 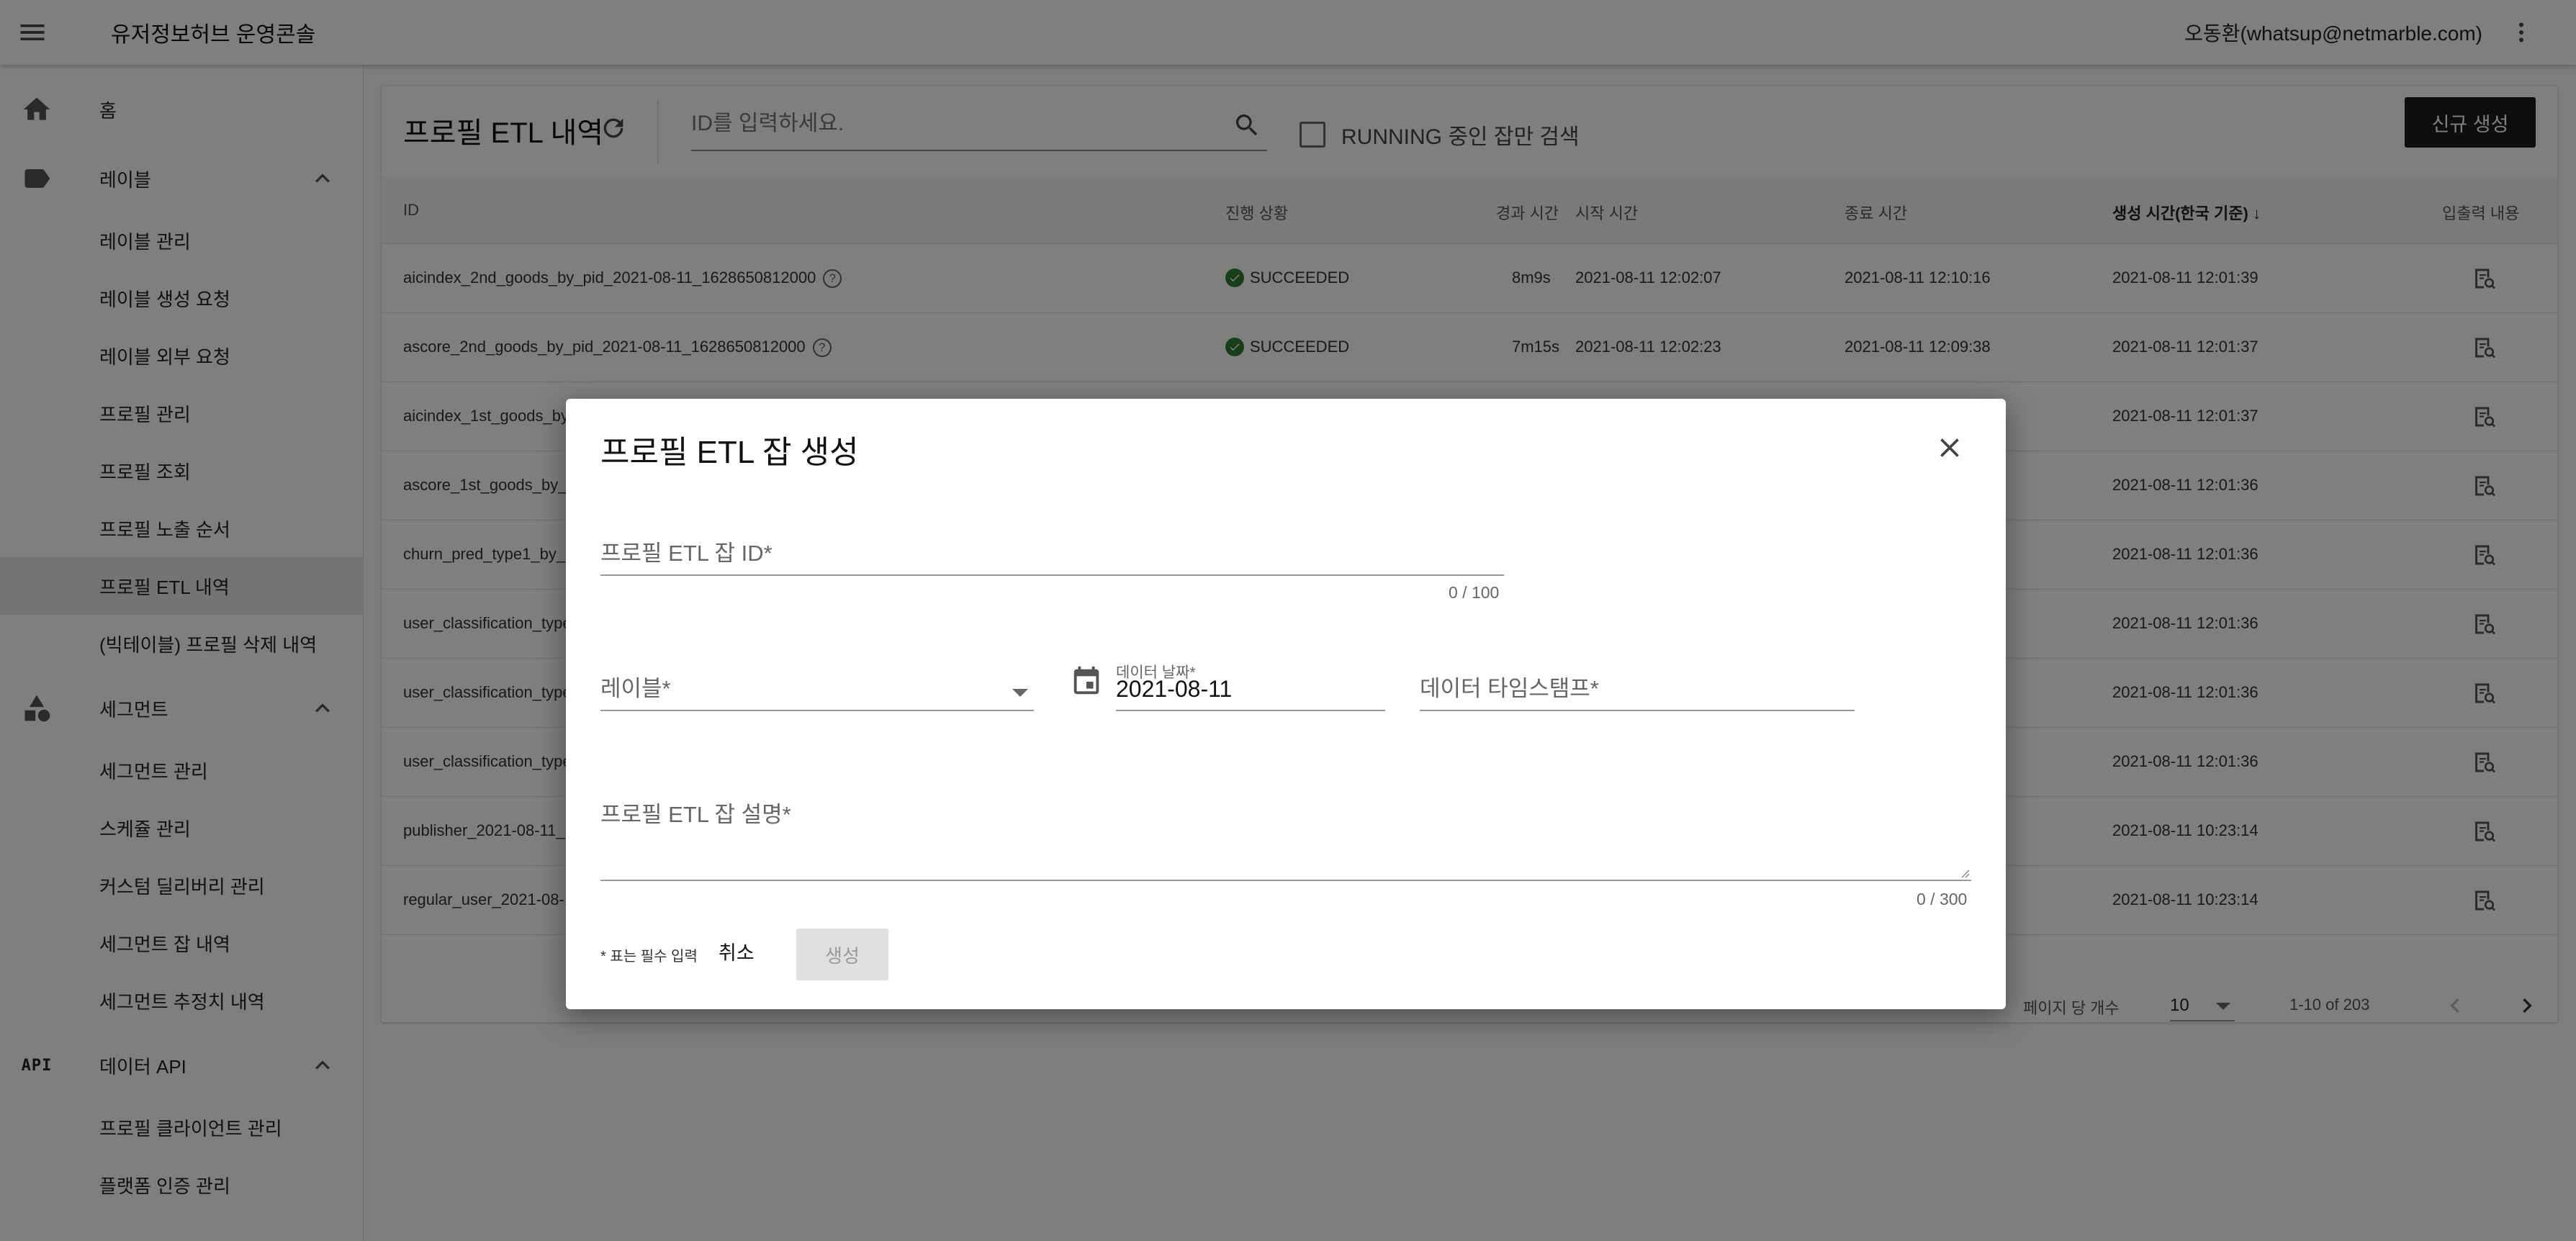 I want to click on cancel-button: 취소, so click(x=737, y=951).